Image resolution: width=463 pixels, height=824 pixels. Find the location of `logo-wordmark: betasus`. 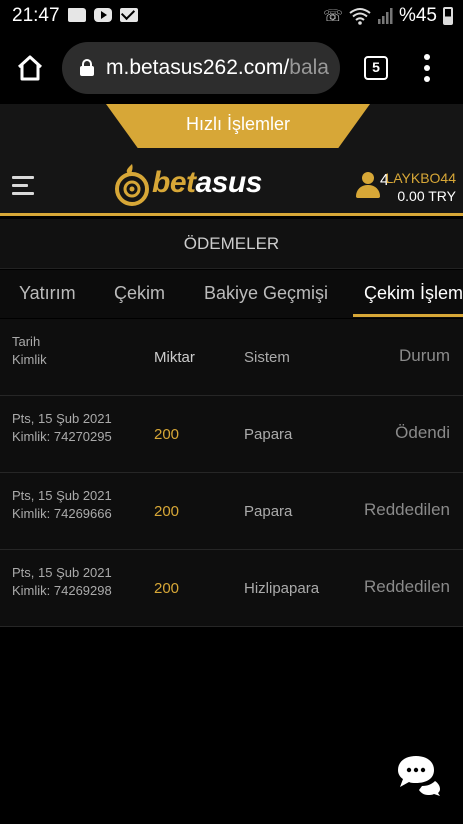

logo-wordmark: betasus is located at coordinates (207, 182).